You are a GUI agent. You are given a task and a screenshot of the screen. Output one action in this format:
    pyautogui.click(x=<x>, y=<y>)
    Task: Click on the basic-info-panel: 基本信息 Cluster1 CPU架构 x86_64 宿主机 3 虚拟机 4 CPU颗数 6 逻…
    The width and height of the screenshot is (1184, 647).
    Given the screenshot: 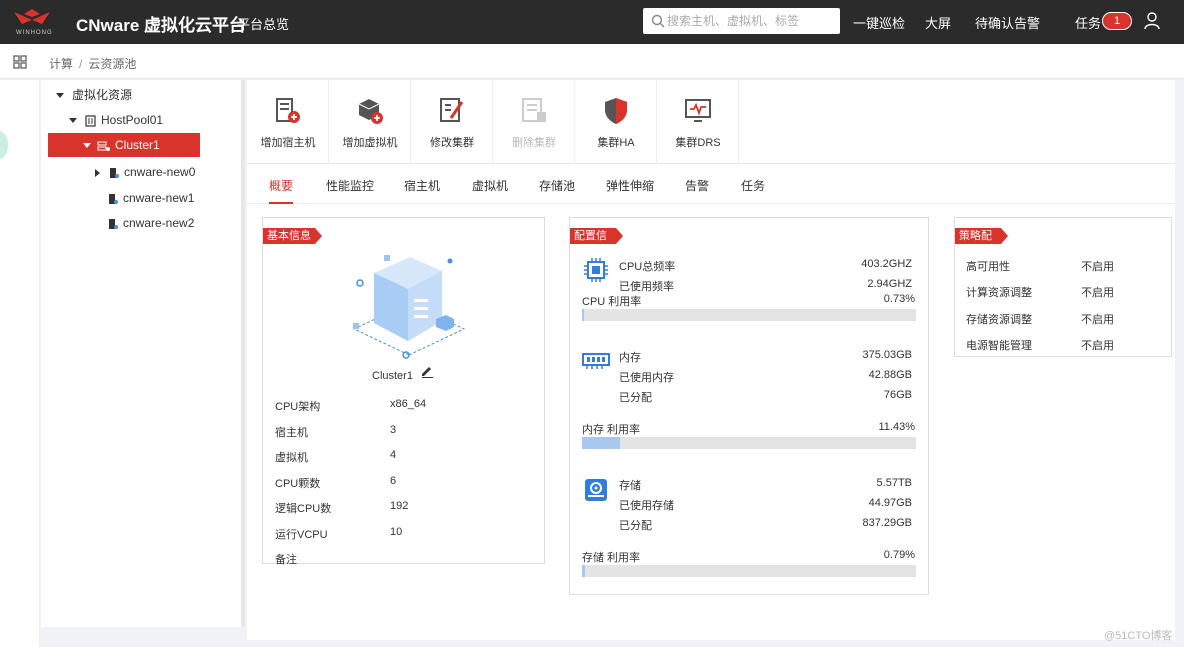 What is the action you would take?
    pyautogui.click(x=403, y=391)
    